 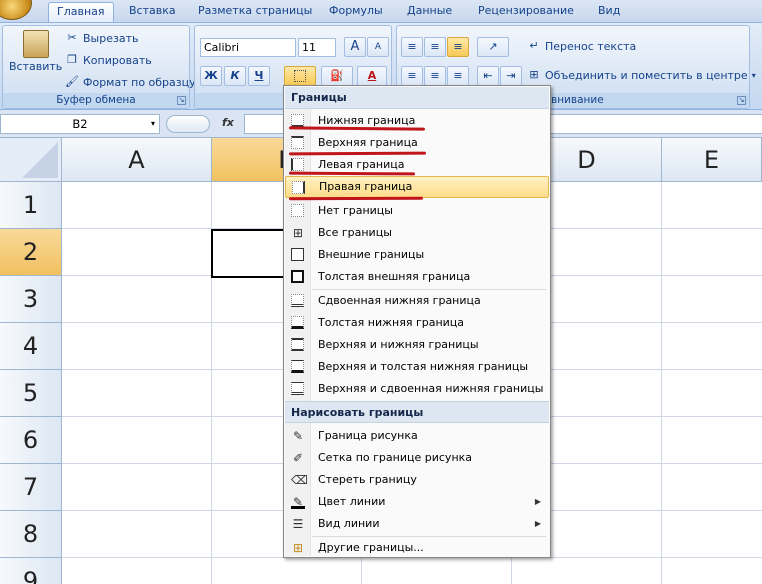 What do you see at coordinates (372, 76) in the screenshot?
I see `font-color-button: A` at bounding box center [372, 76].